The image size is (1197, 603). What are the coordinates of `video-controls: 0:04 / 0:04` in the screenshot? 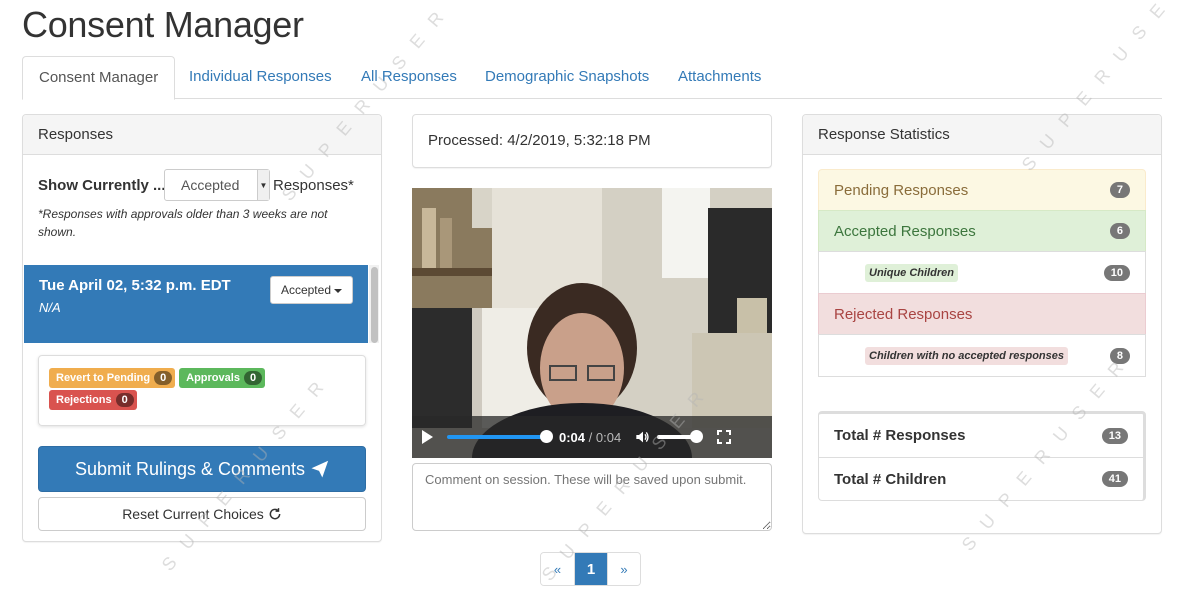 It's located at (592, 437).